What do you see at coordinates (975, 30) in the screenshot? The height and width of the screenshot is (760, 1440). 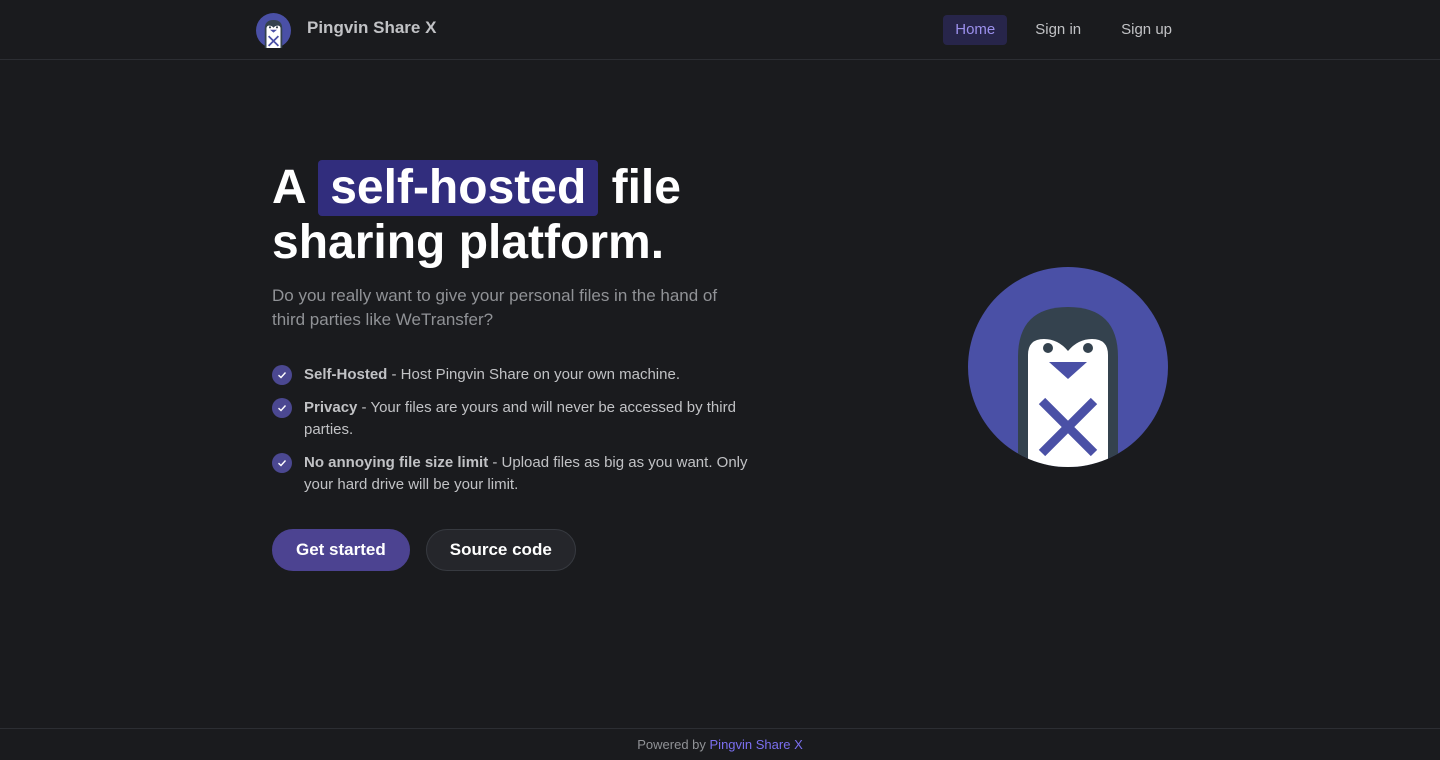 I see `nav-home: Home` at bounding box center [975, 30].